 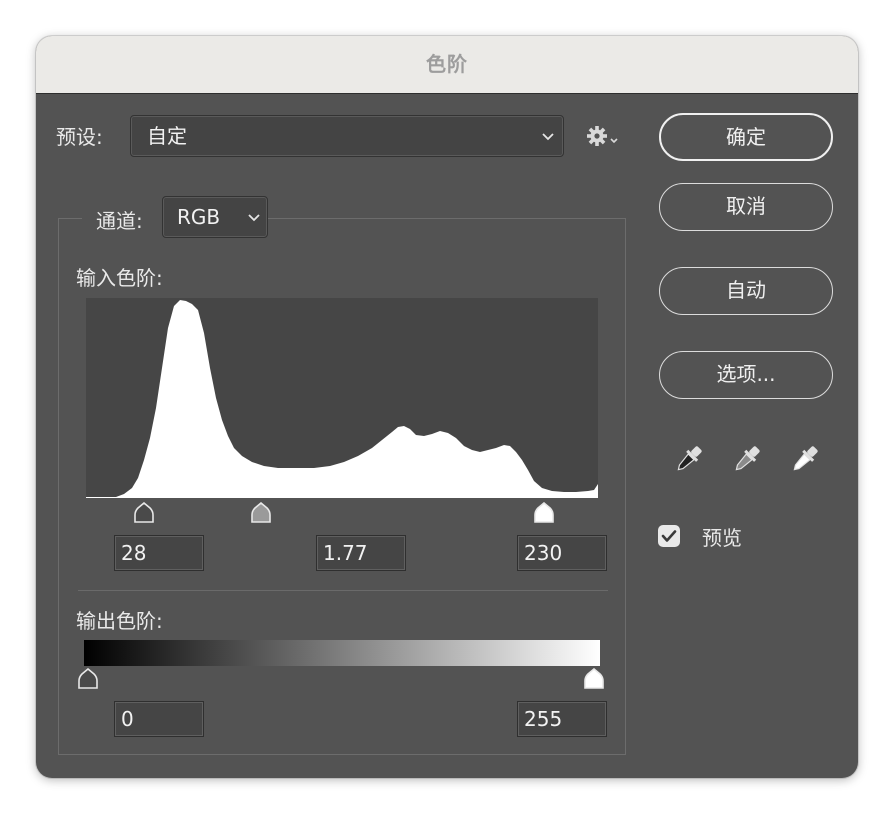 I want to click on output-white-slider, so click(x=594, y=679).